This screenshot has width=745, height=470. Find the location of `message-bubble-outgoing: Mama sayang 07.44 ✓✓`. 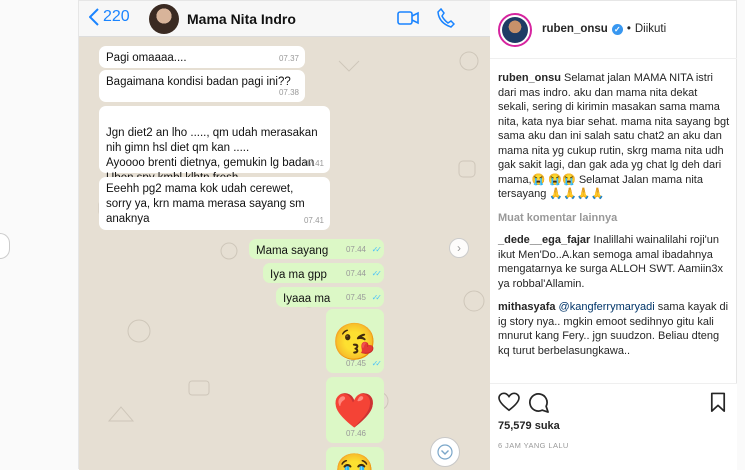

message-bubble-outgoing: Mama sayang 07.44 ✓✓ is located at coordinates (316, 249).